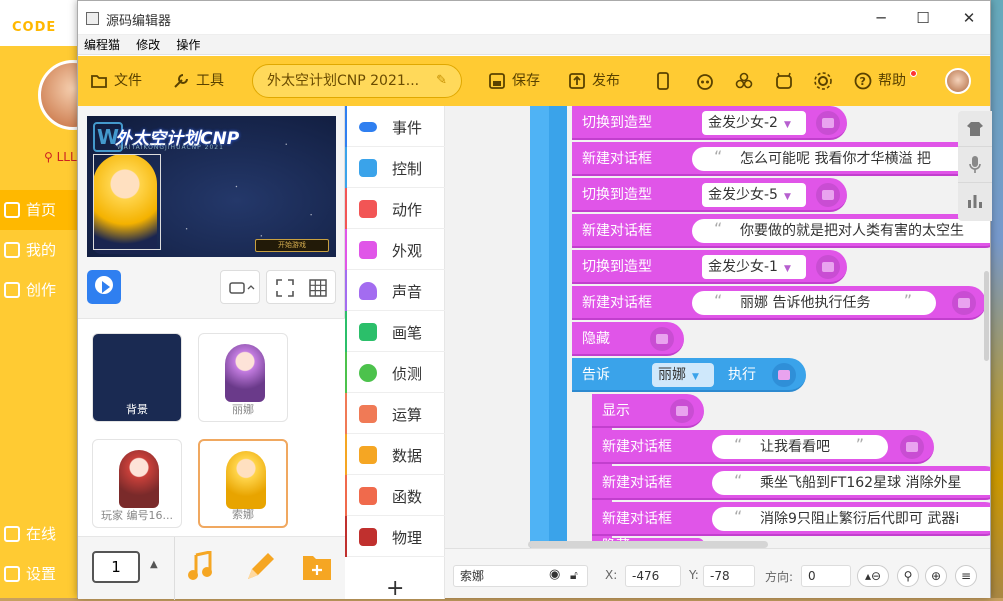 The height and width of the screenshot is (601, 1003). What do you see at coordinates (116, 567) in the screenshot?
I see `scene-selector: 1` at bounding box center [116, 567].